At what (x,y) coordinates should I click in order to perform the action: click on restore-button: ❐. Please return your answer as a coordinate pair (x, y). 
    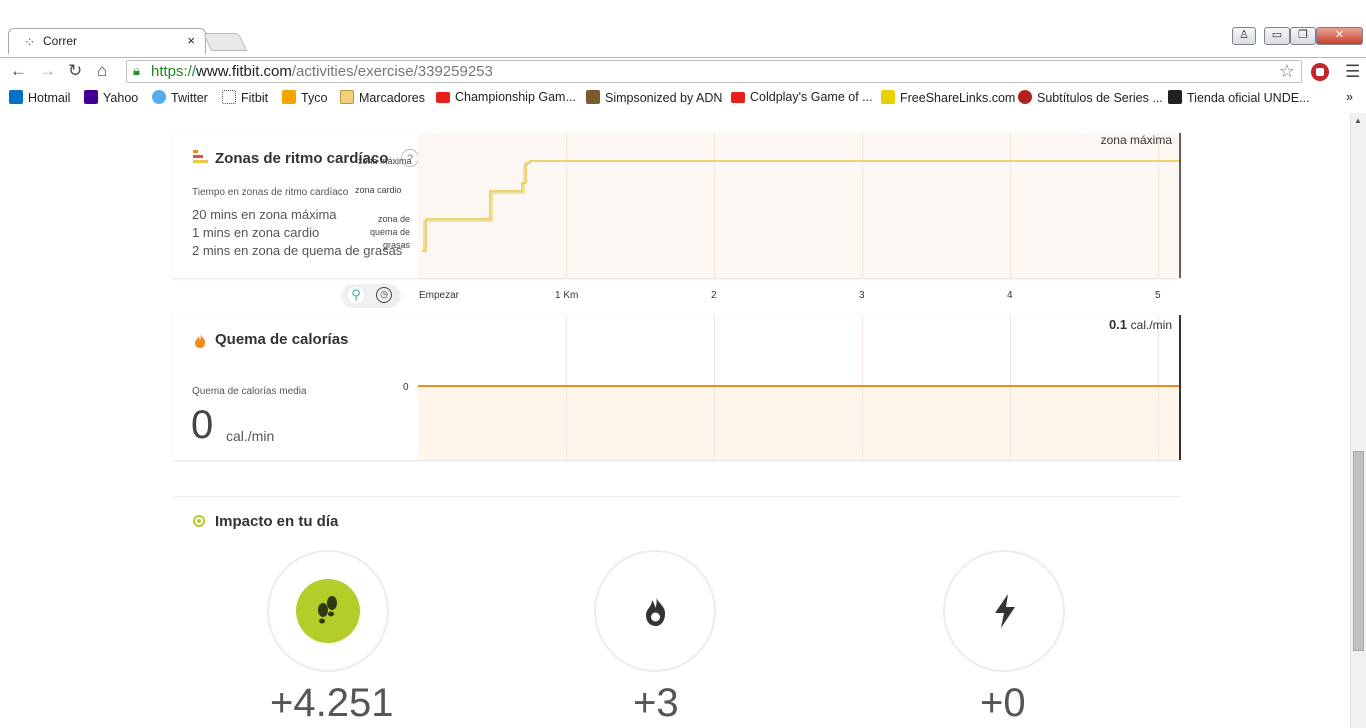
    Looking at the image, I should click on (1303, 36).